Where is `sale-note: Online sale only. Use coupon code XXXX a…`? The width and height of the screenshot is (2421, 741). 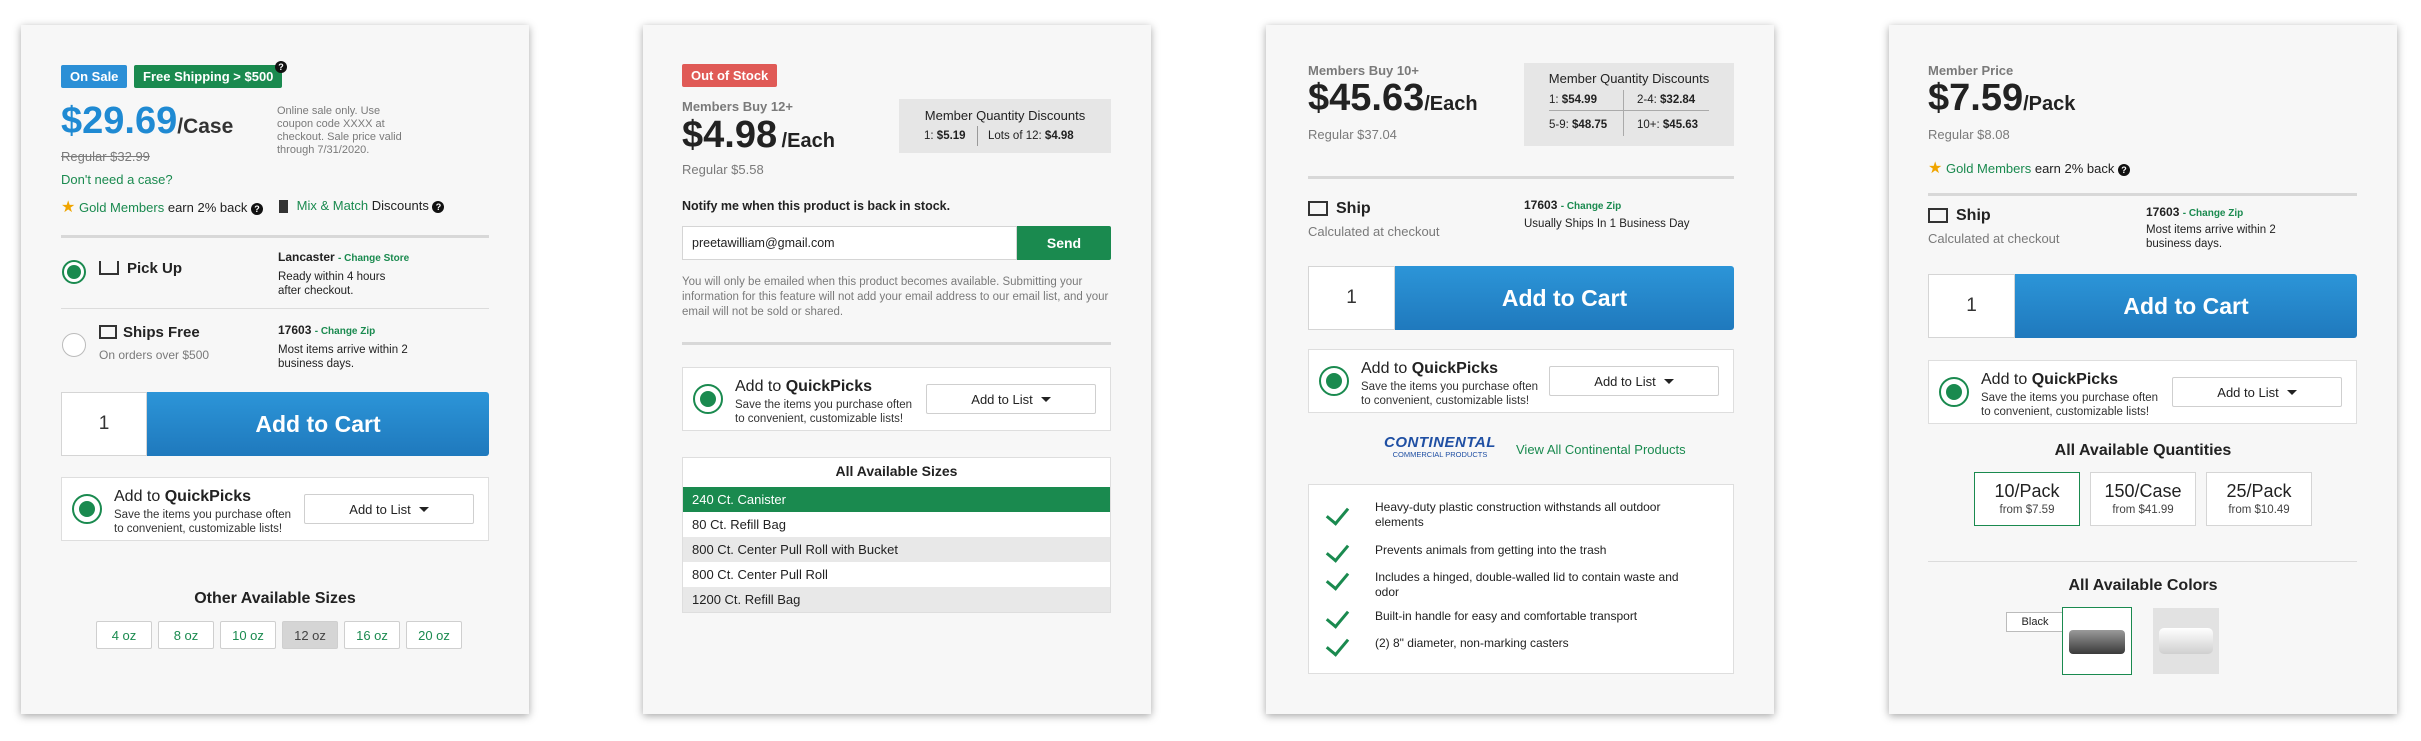
sale-note: Online sale only. Use coupon code XXXX a… is located at coordinates (339, 130).